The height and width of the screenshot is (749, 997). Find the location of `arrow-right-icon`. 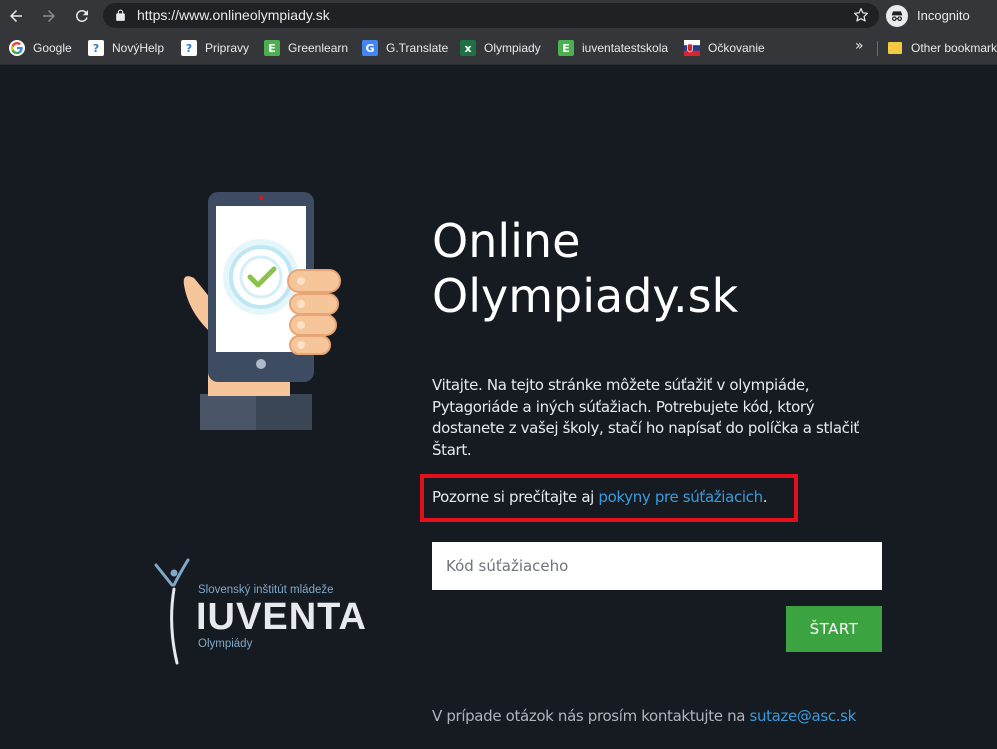

arrow-right-icon is located at coordinates (49, 16).